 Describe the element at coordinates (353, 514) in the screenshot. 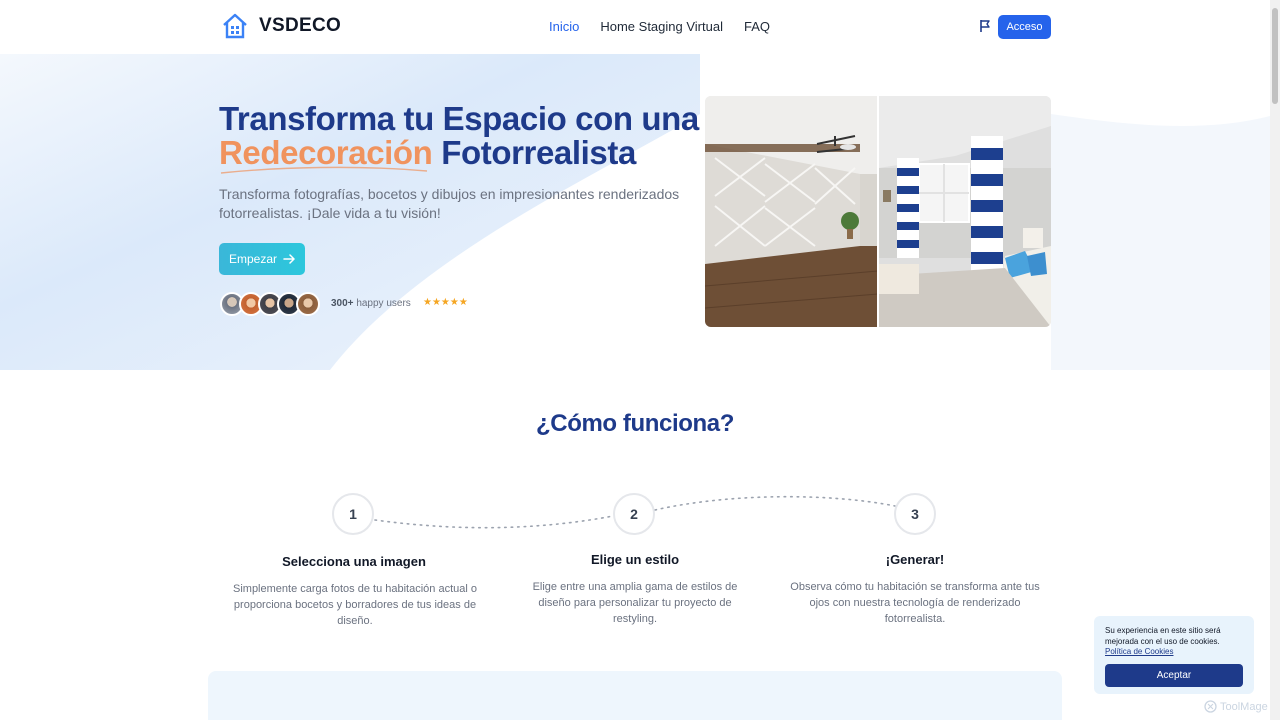

I see `step-number-1: 1` at that location.